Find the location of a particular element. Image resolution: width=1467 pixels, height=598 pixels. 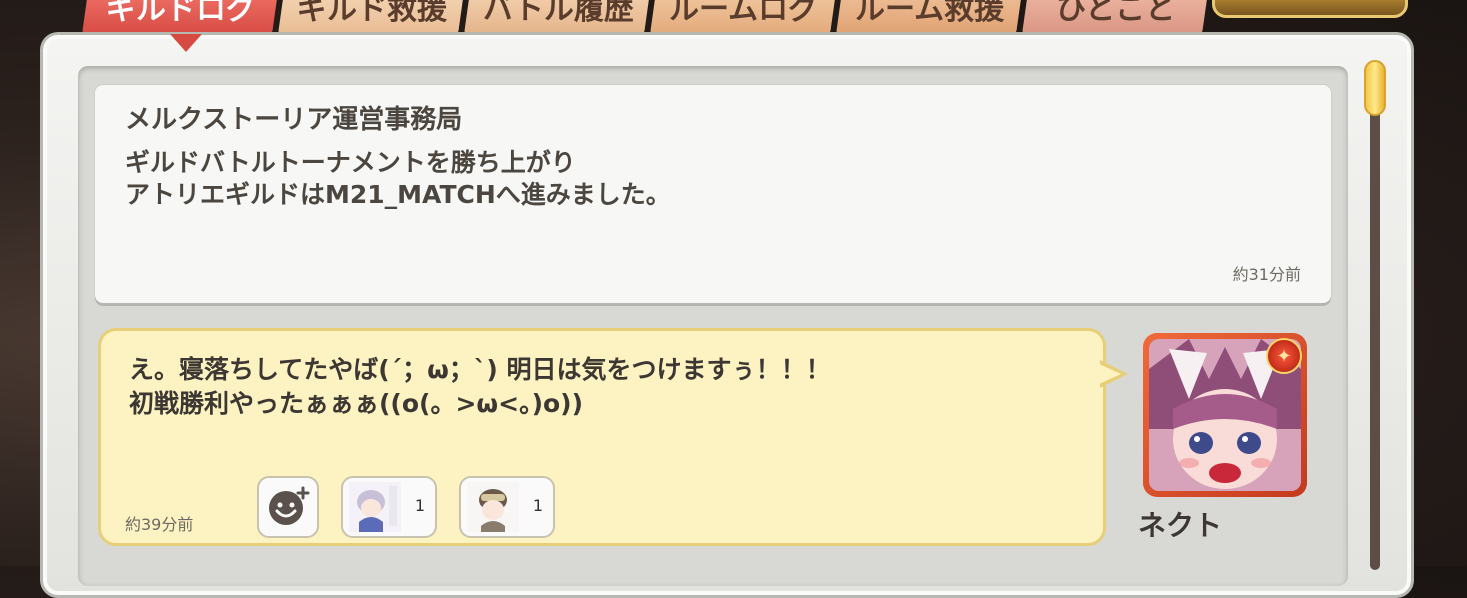

add-reaction-icon is located at coordinates (289, 505).